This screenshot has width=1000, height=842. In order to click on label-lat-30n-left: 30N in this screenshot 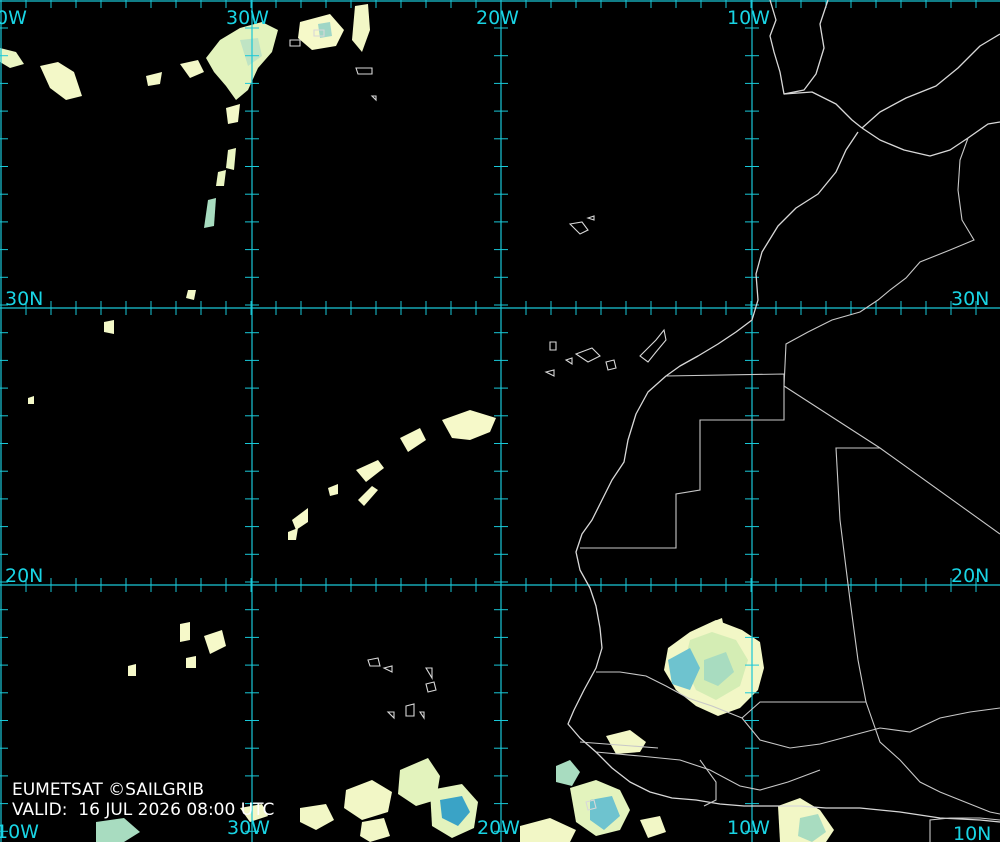, I will do `click(24, 299)`.